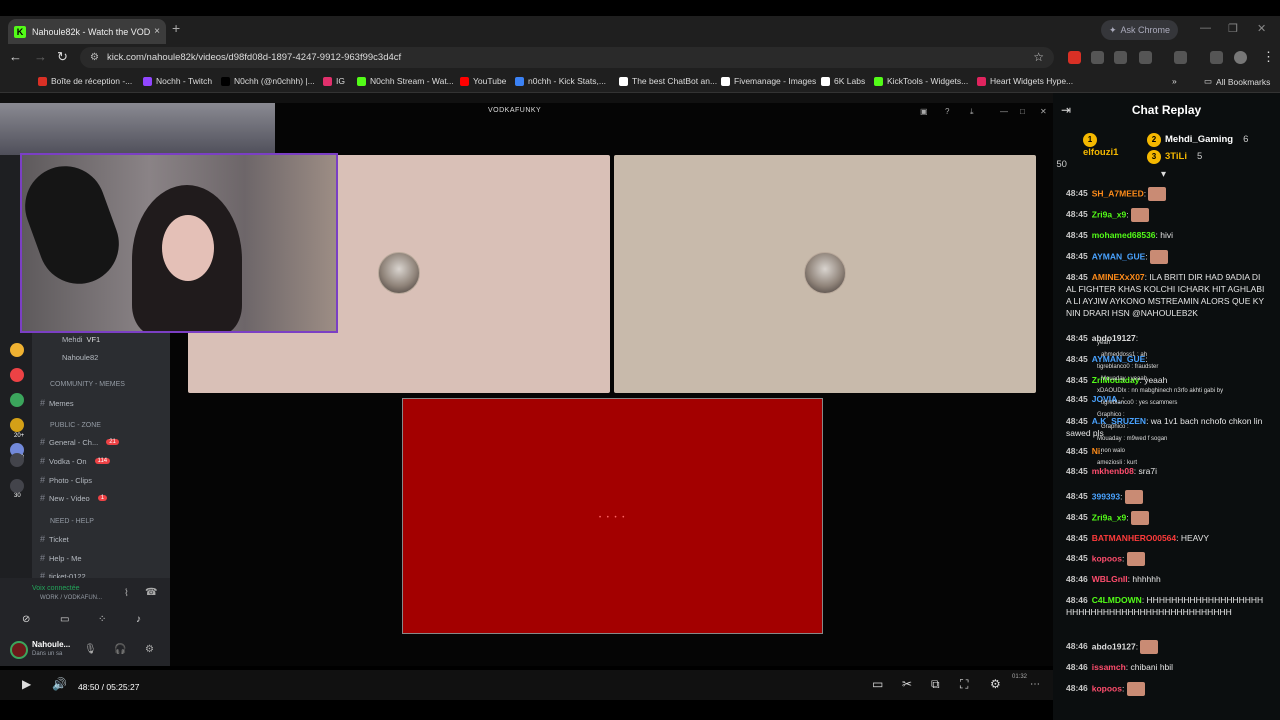 Image resolution: width=1280 pixels, height=720 pixels. What do you see at coordinates (65, 558) in the screenshot?
I see `channel-label: Help - Me` at bounding box center [65, 558].